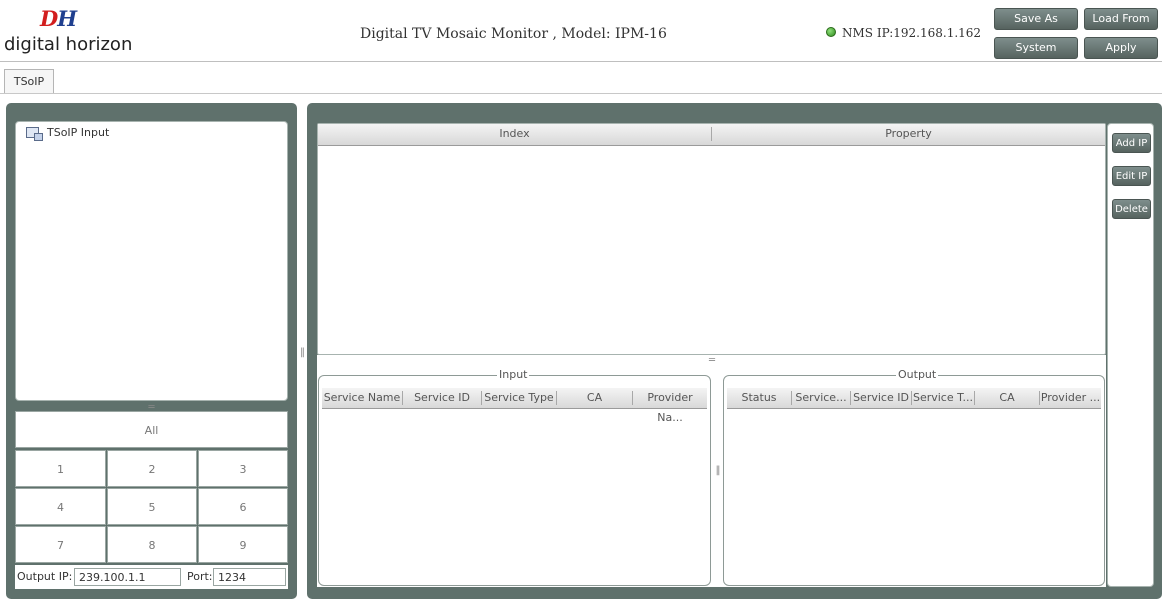 The image size is (1162, 601). What do you see at coordinates (29, 81) in the screenshot?
I see `tab-tsoip: TSoIP` at bounding box center [29, 81].